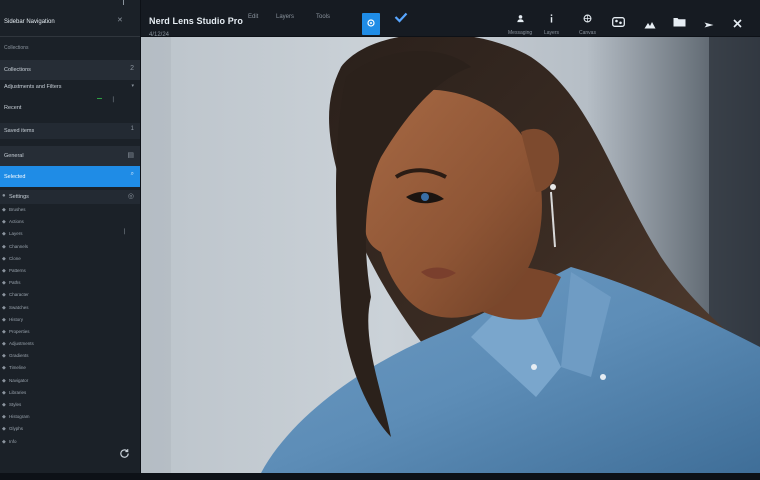 The width and height of the screenshot is (760, 480). Describe the element at coordinates (587, 19) in the screenshot. I see `globe-icon` at that location.